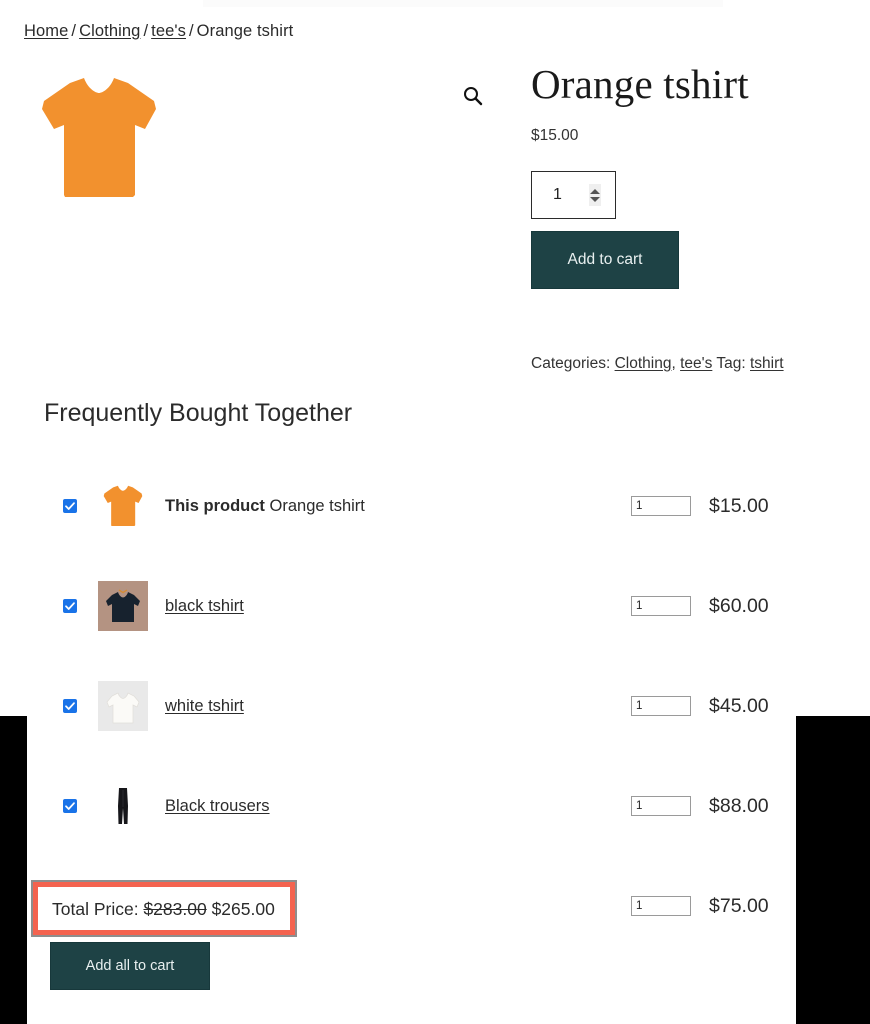  I want to click on fbt-item-label-3: Black trousers, so click(217, 806).